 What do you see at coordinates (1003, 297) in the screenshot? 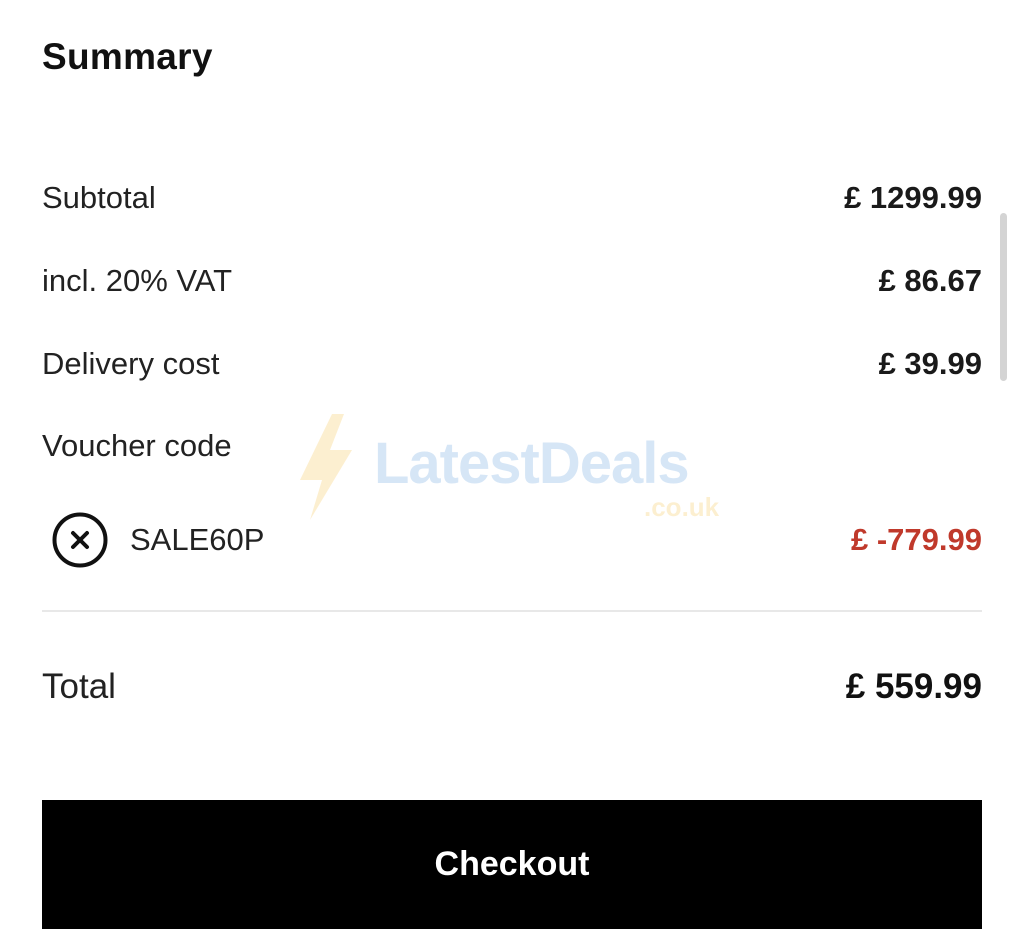
I see `scrollbar` at bounding box center [1003, 297].